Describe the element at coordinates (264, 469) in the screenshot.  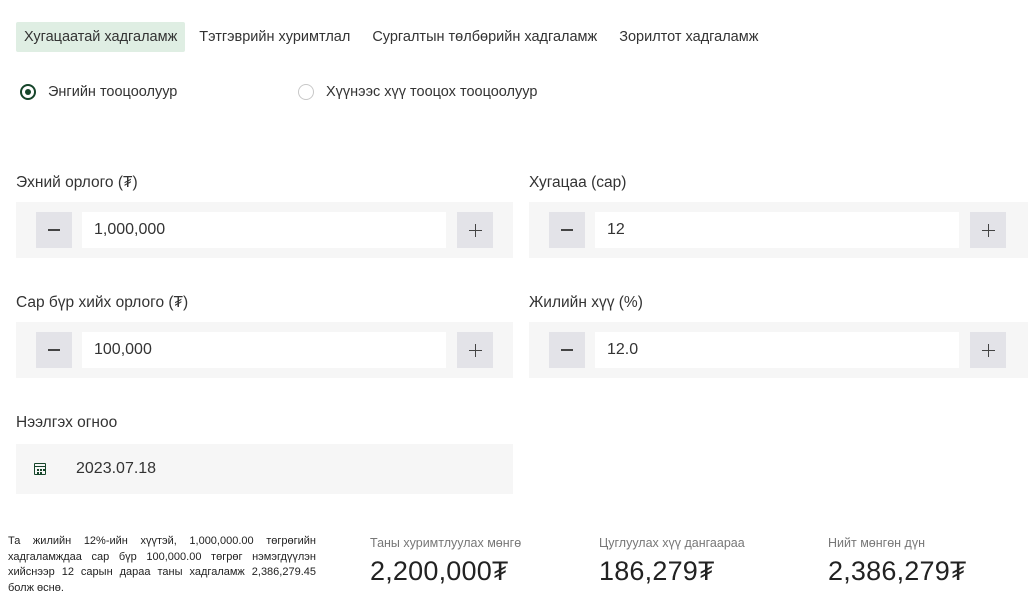
I see `open-date-picker: 2023.07.18` at that location.